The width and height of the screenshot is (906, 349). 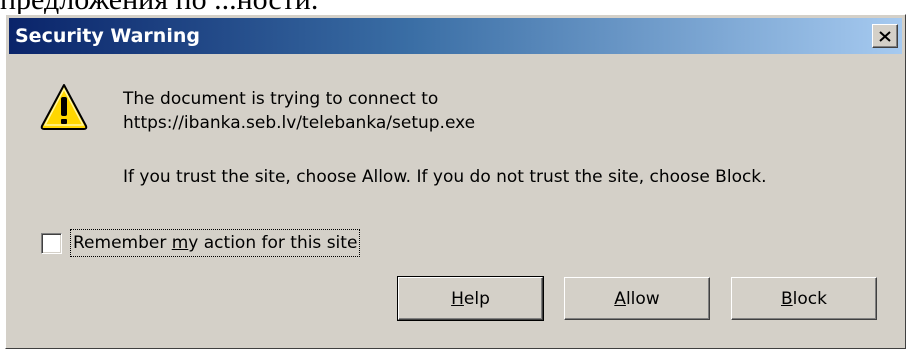 I want to click on close-button, so click(x=885, y=36).